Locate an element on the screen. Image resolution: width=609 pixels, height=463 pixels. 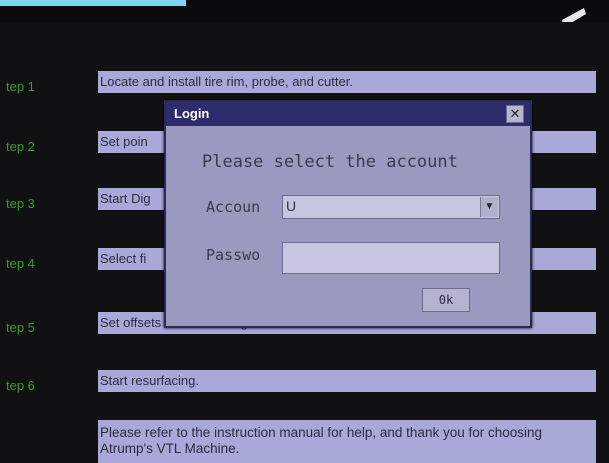
step-box-6: Start resurfacing. is located at coordinates (347, 381).